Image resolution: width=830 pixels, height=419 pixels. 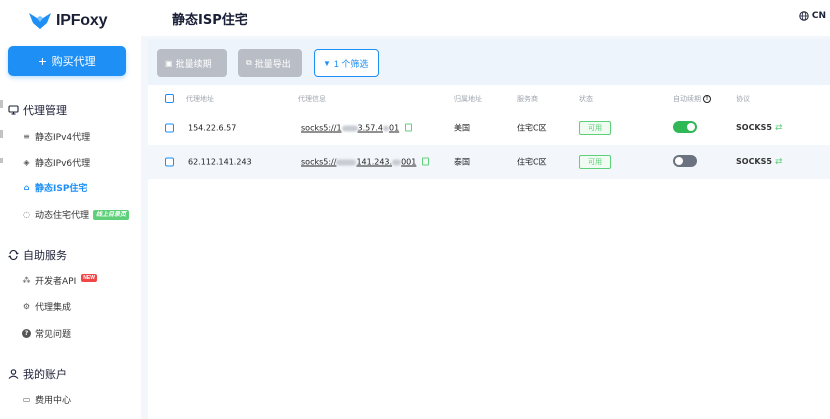 What do you see at coordinates (200, 99) in the screenshot?
I see `column-header: 代理地址` at bounding box center [200, 99].